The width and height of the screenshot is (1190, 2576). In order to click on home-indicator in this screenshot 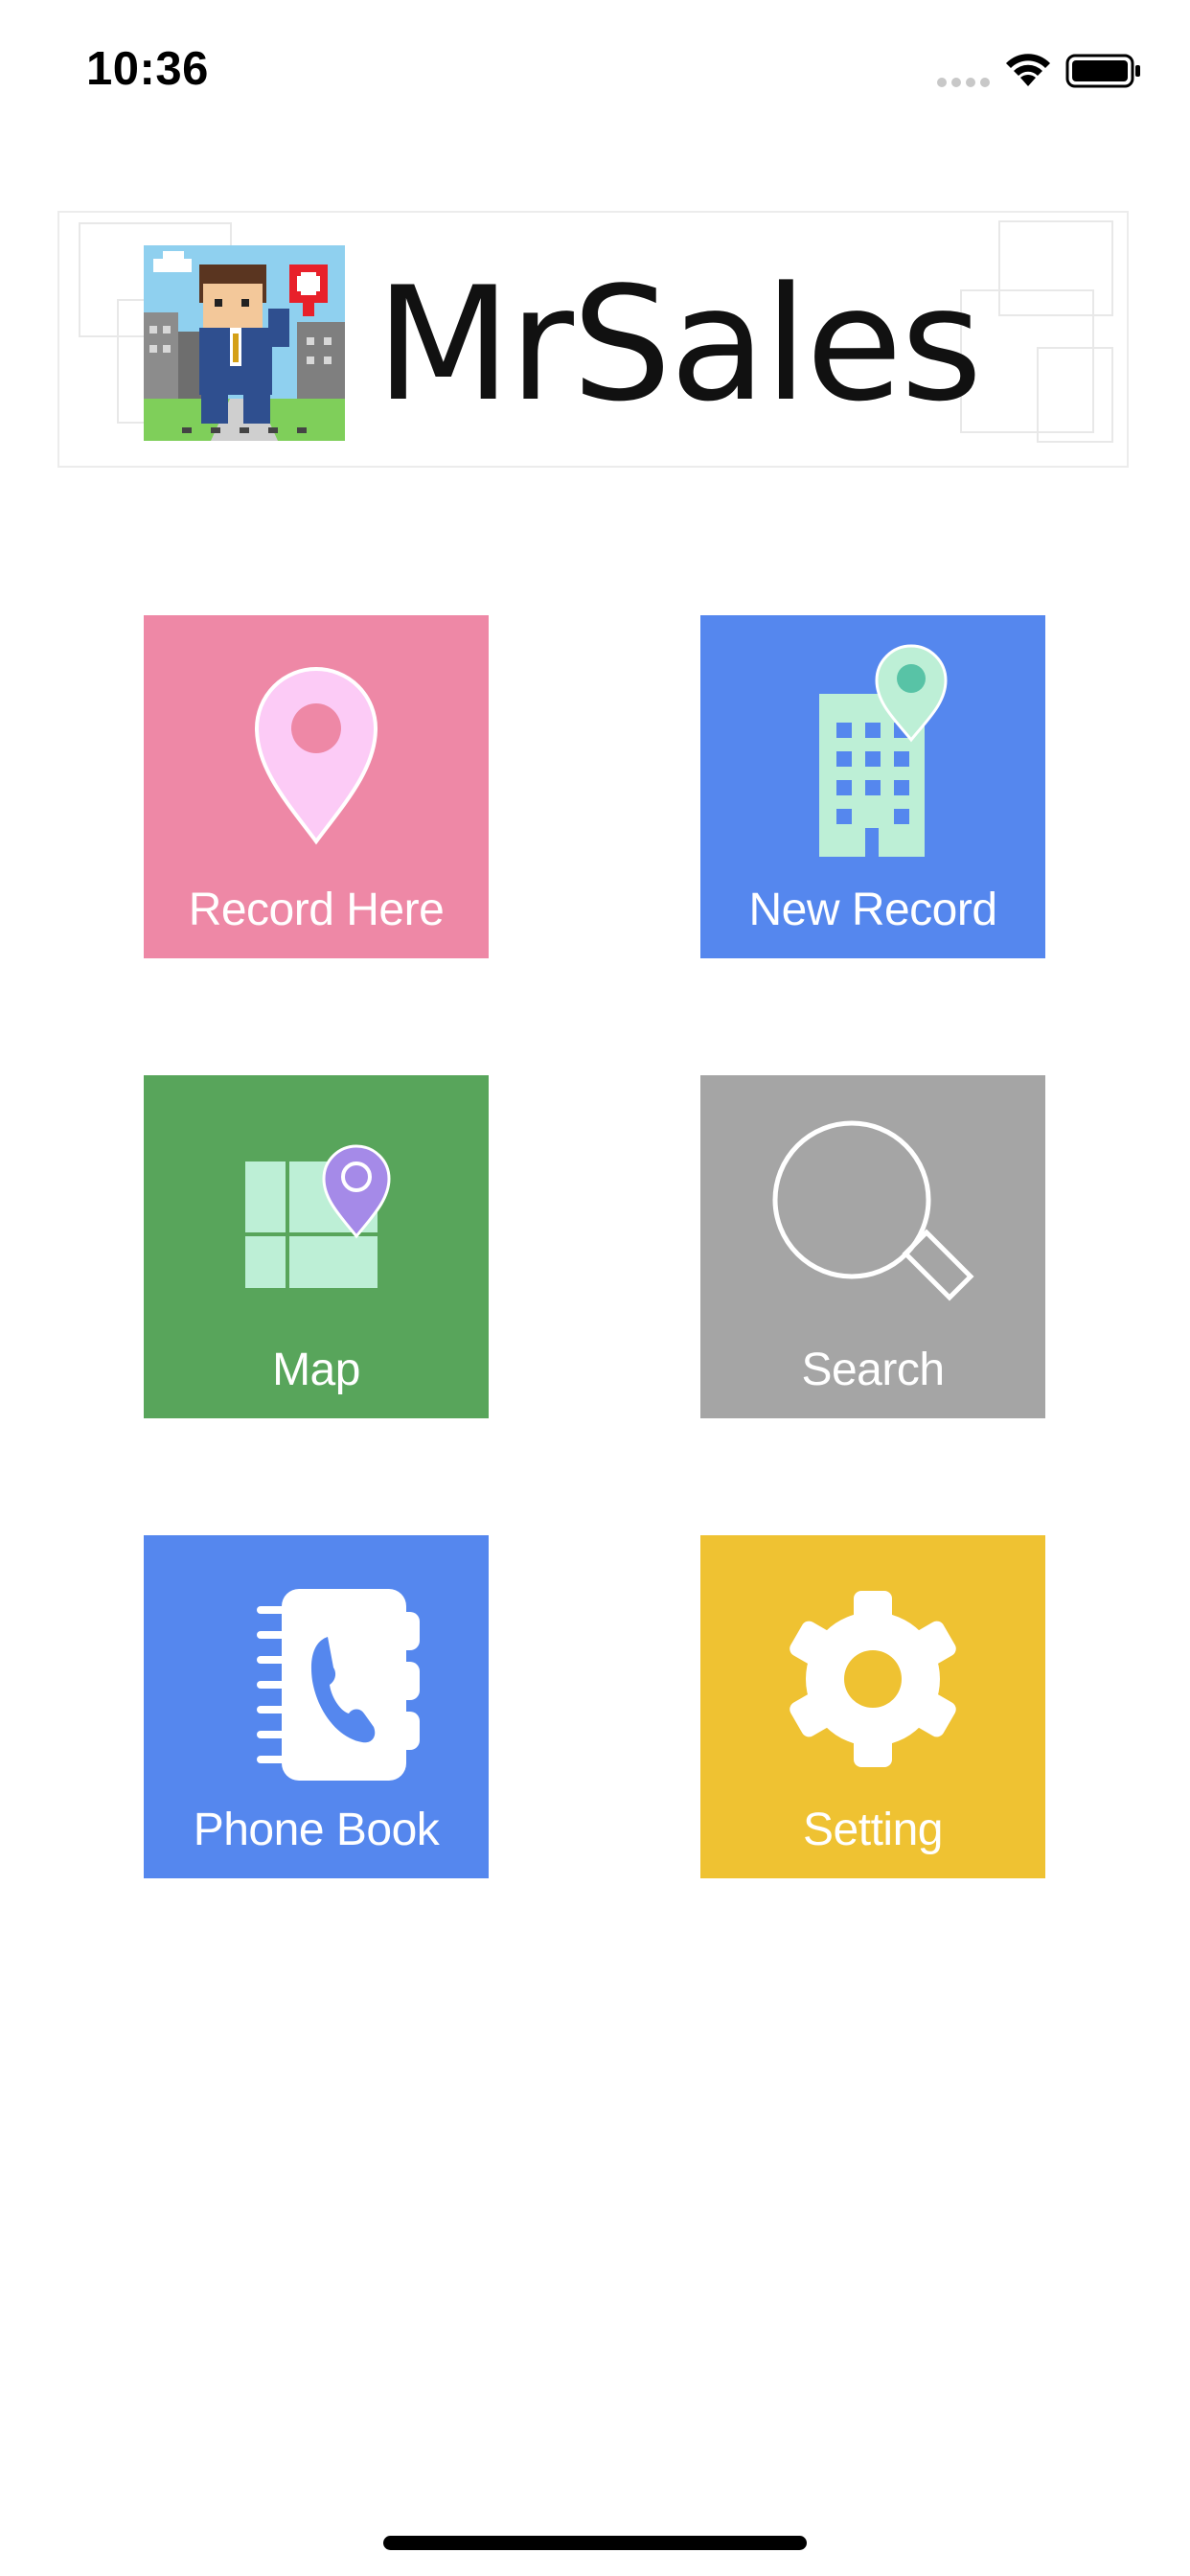, I will do `click(595, 2543)`.